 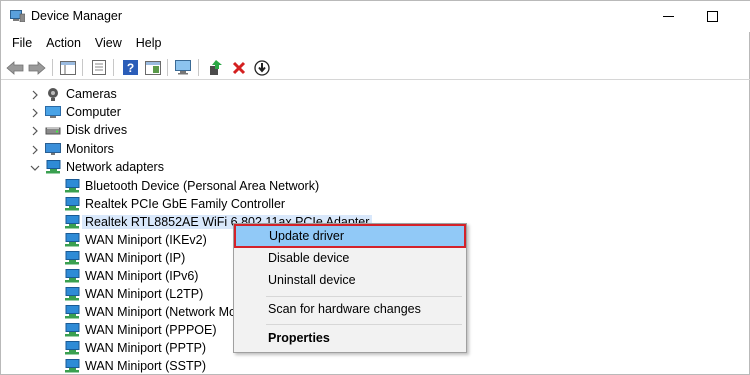 I want to click on tree-item-adapter: WAN Miniport (IKEv2), so click(x=135, y=240).